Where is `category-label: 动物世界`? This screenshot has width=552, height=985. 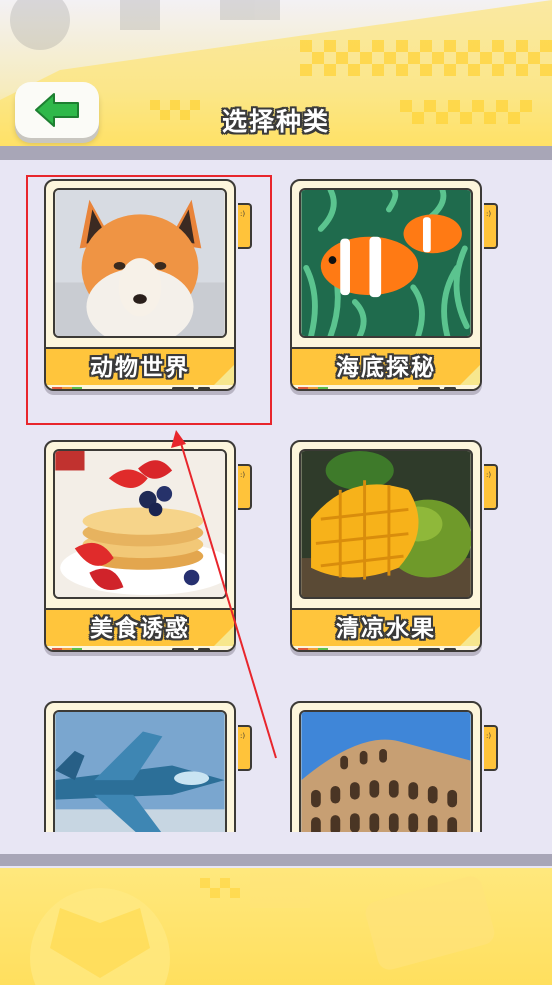 category-label: 动物世界 is located at coordinates (140, 367).